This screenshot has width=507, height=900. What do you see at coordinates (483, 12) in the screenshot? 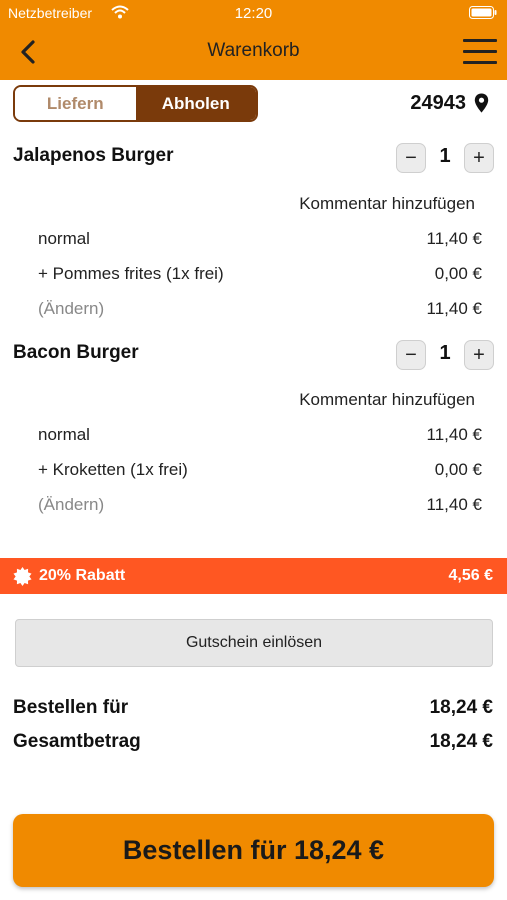
I see `battery-icon` at bounding box center [483, 12].